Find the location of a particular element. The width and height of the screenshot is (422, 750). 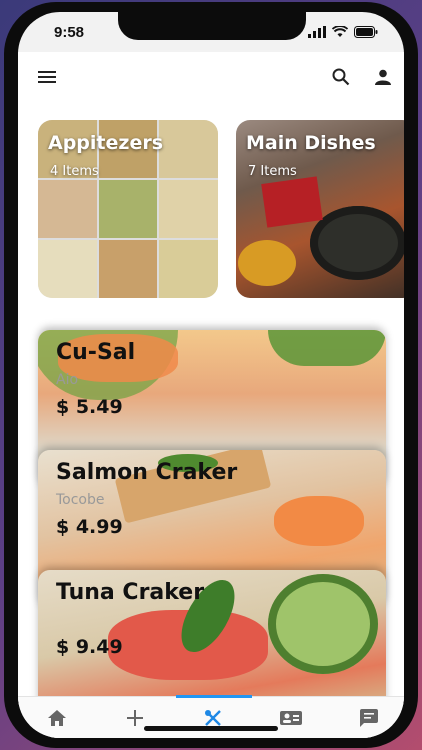

item-price: $ 4.99 is located at coordinates (89, 527).